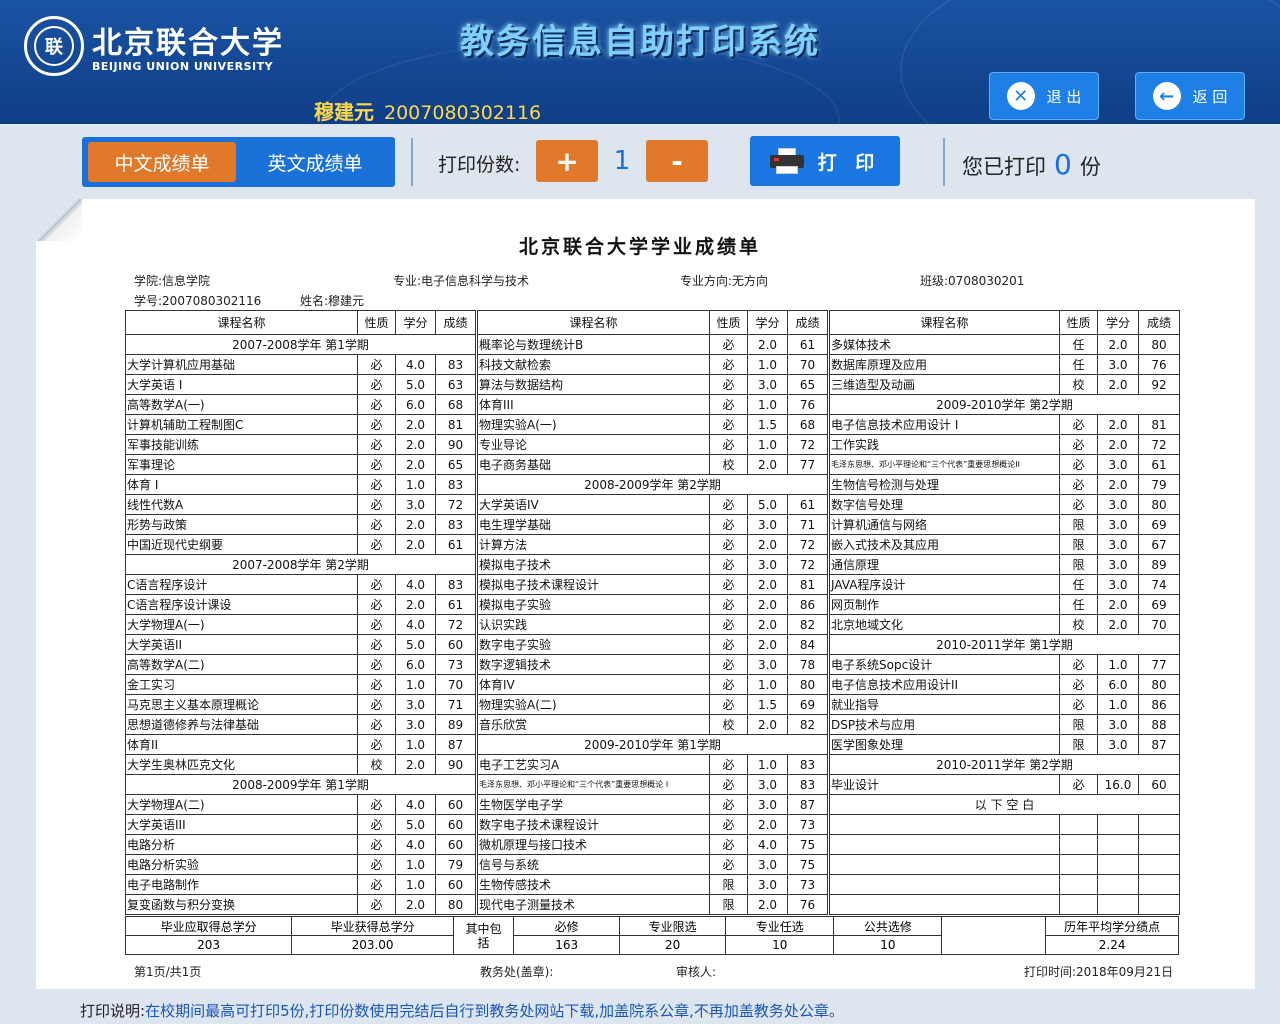  Describe the element at coordinates (1118, 904) in the screenshot. I see `course-credit` at that location.